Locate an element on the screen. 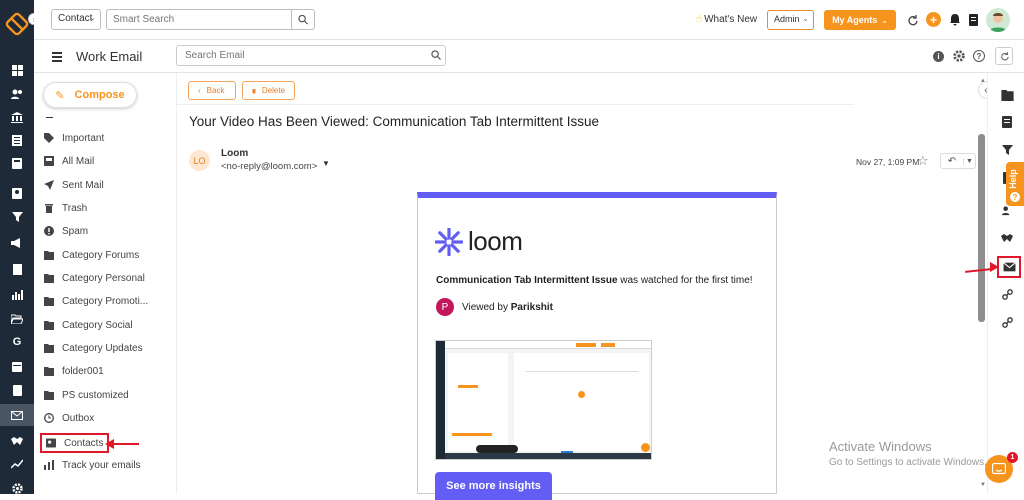  calendar-icon is located at coordinates (17, 366).